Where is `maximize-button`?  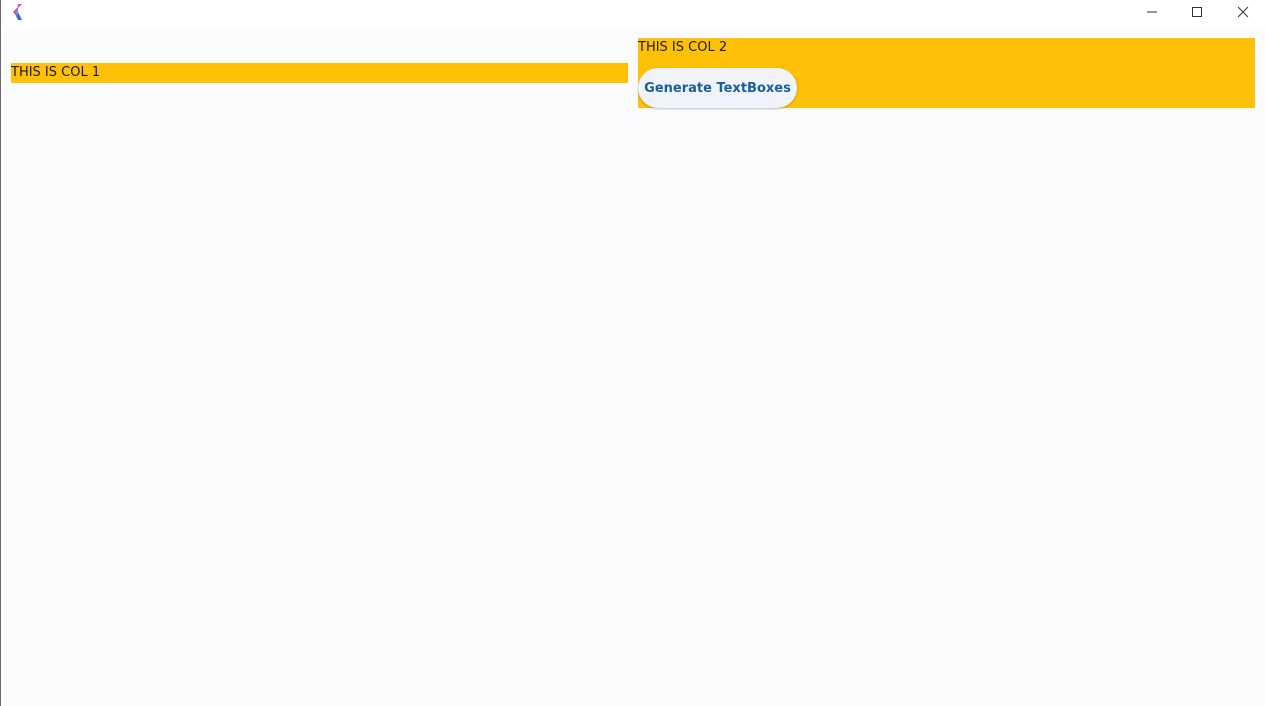 maximize-button is located at coordinates (1197, 12).